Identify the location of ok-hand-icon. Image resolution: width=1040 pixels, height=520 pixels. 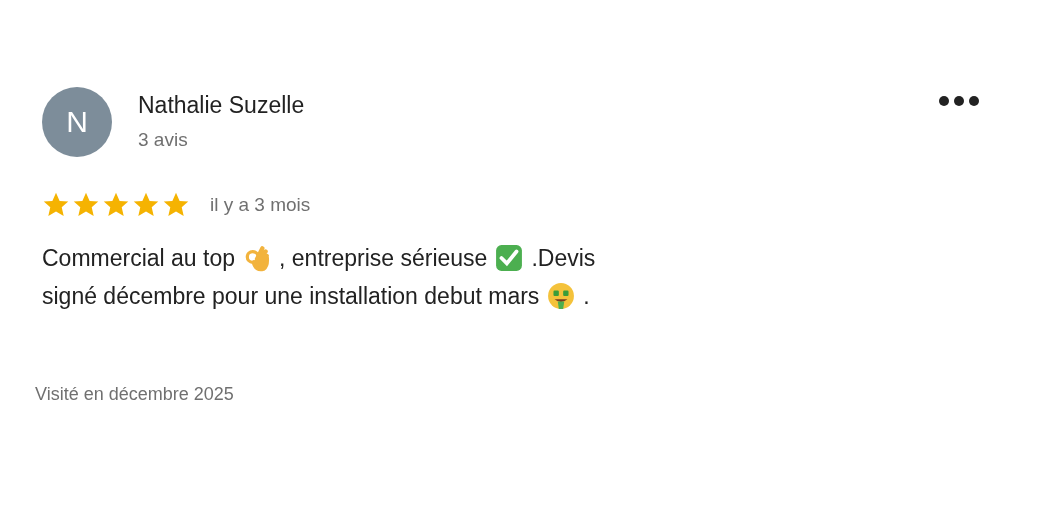
(257, 258).